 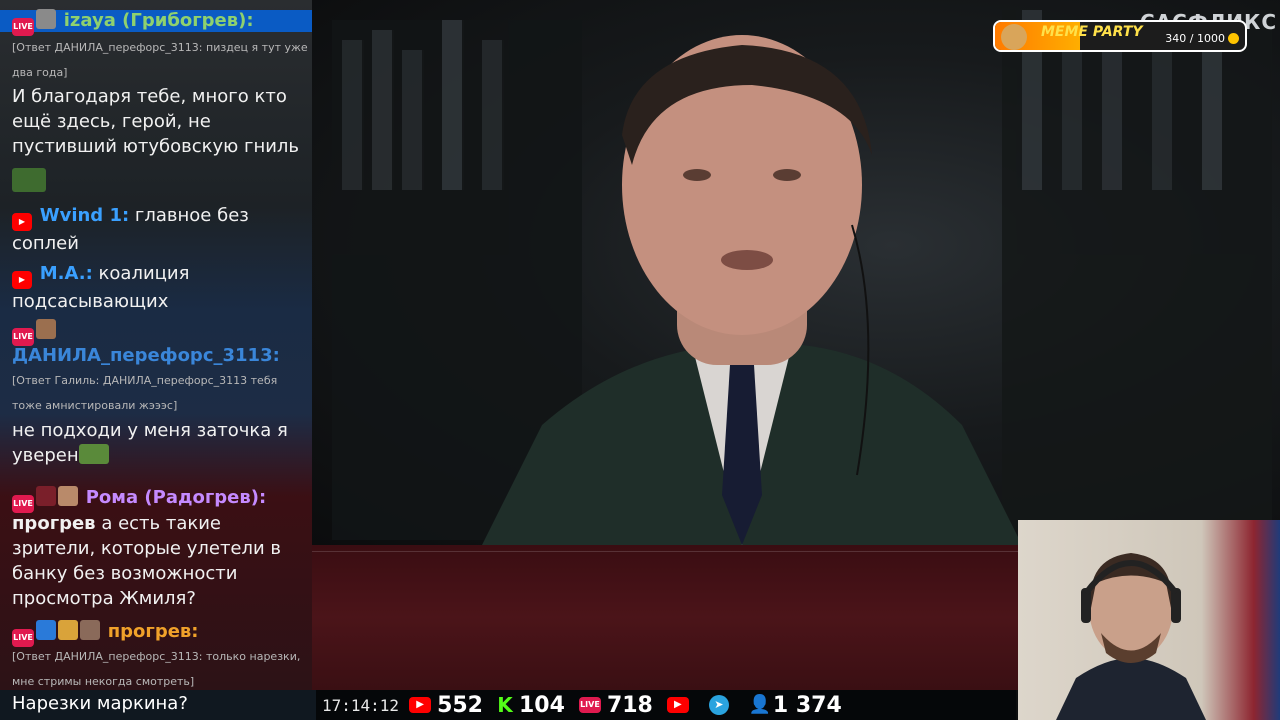 What do you see at coordinates (101, 287) in the screenshot?
I see `chat-text: коалиция подсасывающих` at bounding box center [101, 287].